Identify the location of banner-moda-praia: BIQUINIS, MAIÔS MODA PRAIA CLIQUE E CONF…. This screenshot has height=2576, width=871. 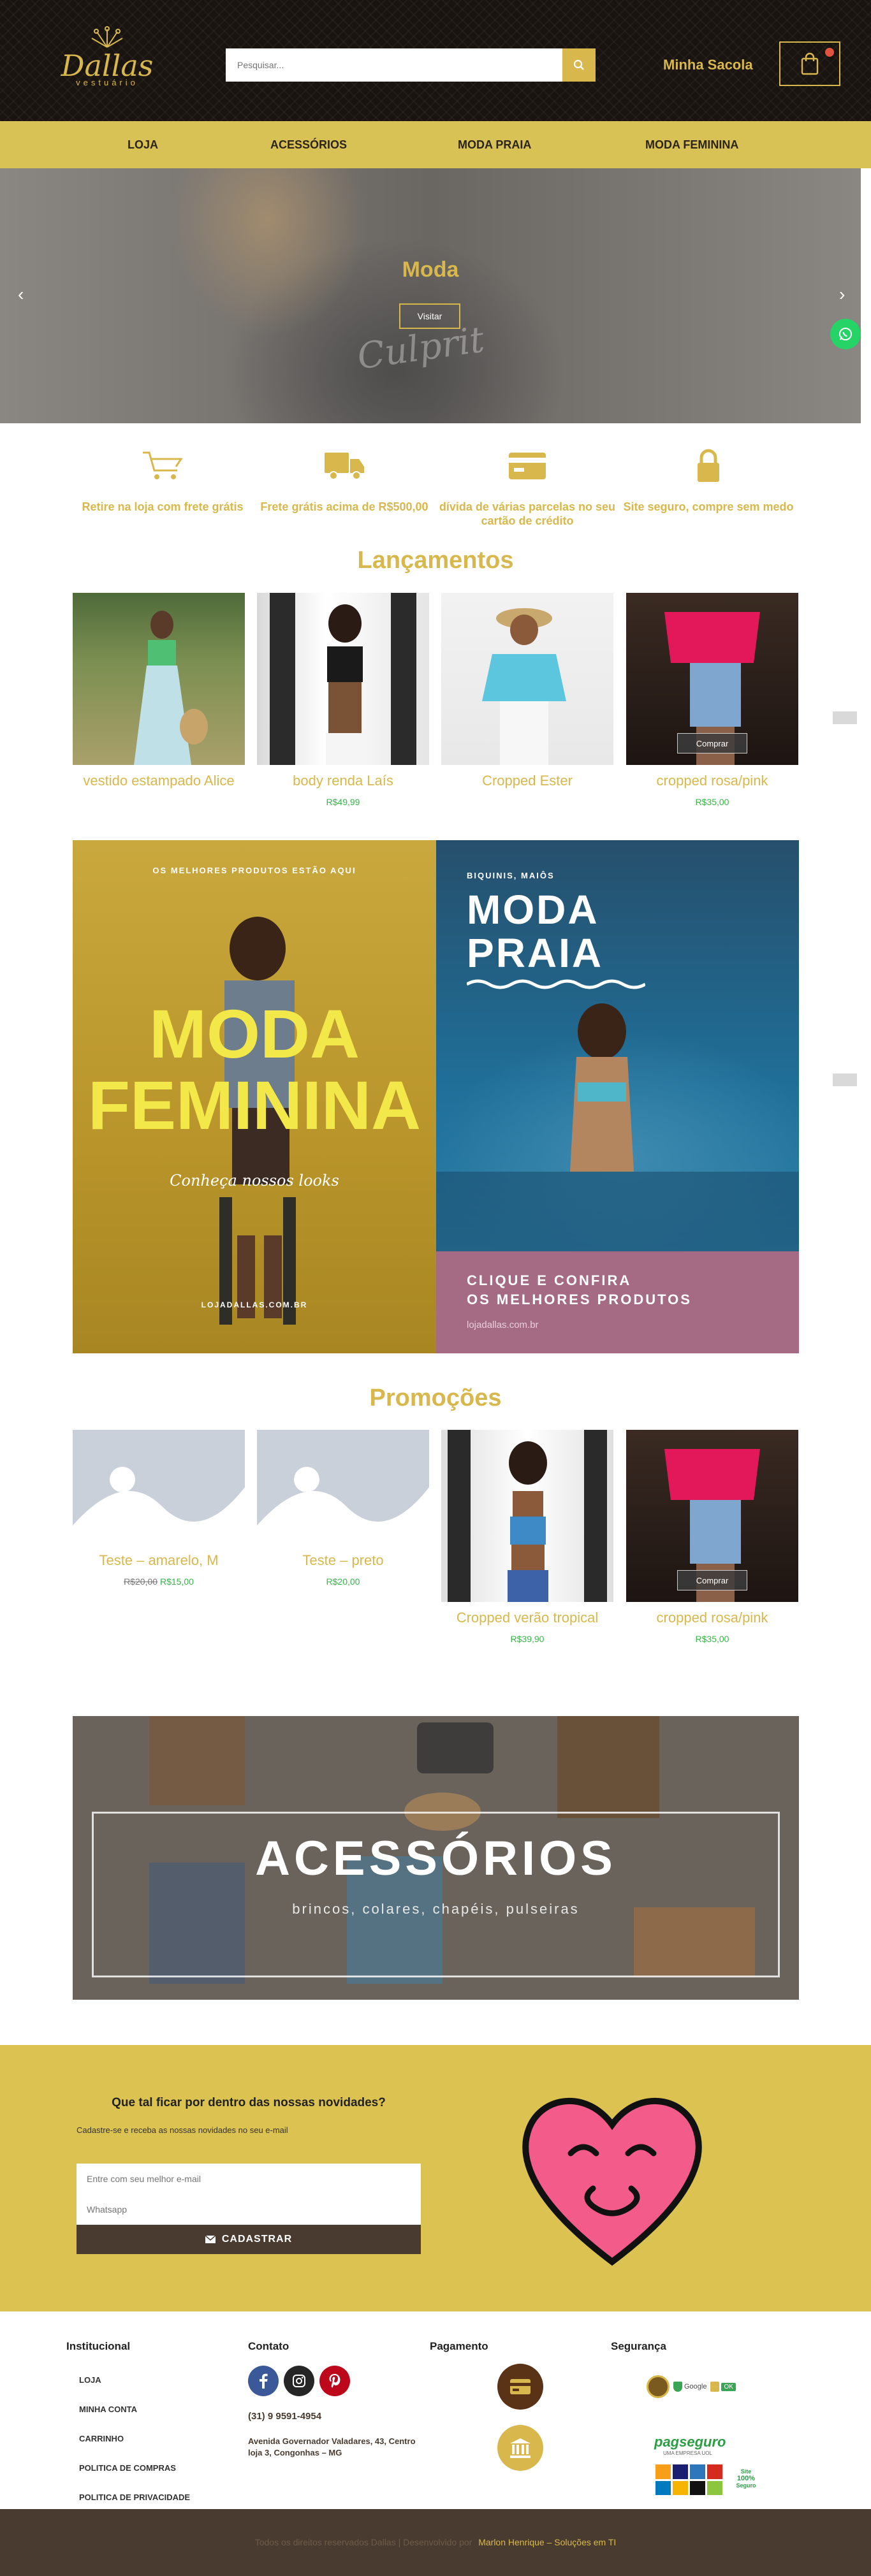
(617, 1096).